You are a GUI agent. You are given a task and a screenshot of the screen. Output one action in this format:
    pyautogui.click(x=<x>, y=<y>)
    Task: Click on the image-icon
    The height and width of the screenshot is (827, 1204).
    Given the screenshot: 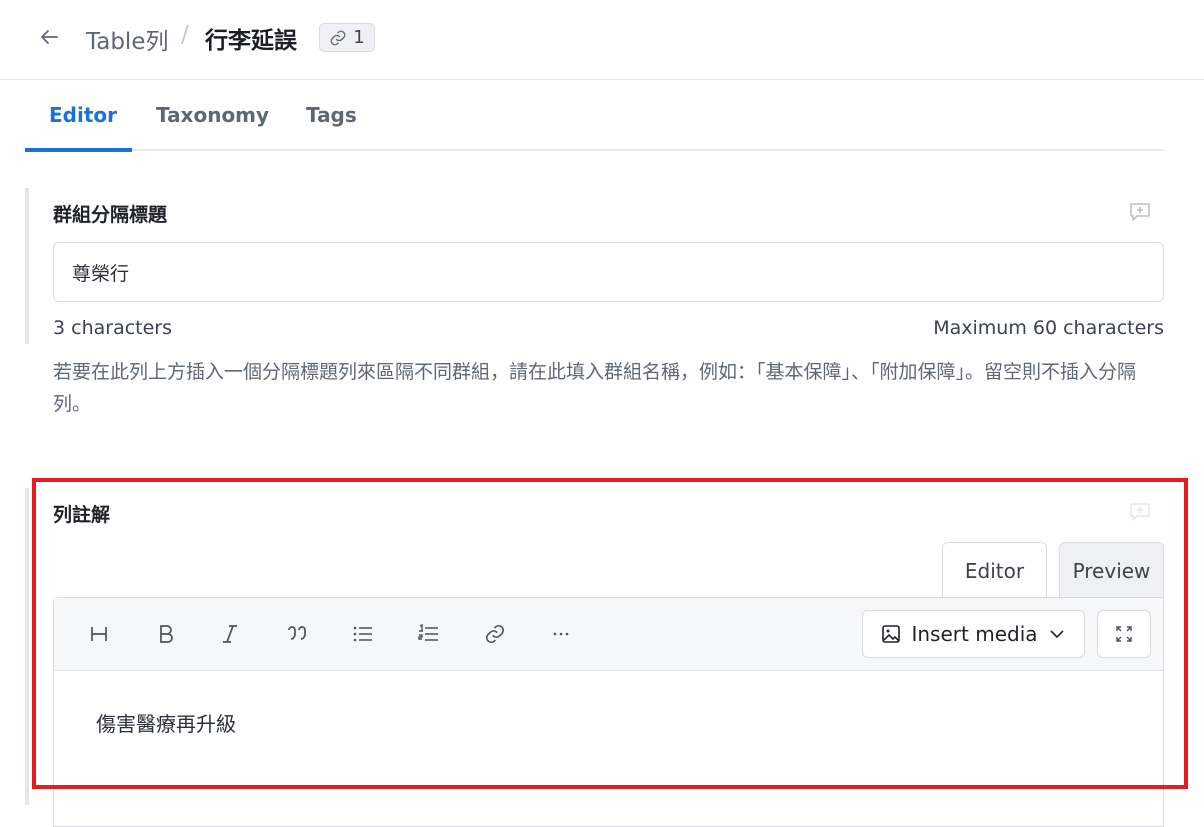 What is the action you would take?
    pyautogui.click(x=891, y=634)
    